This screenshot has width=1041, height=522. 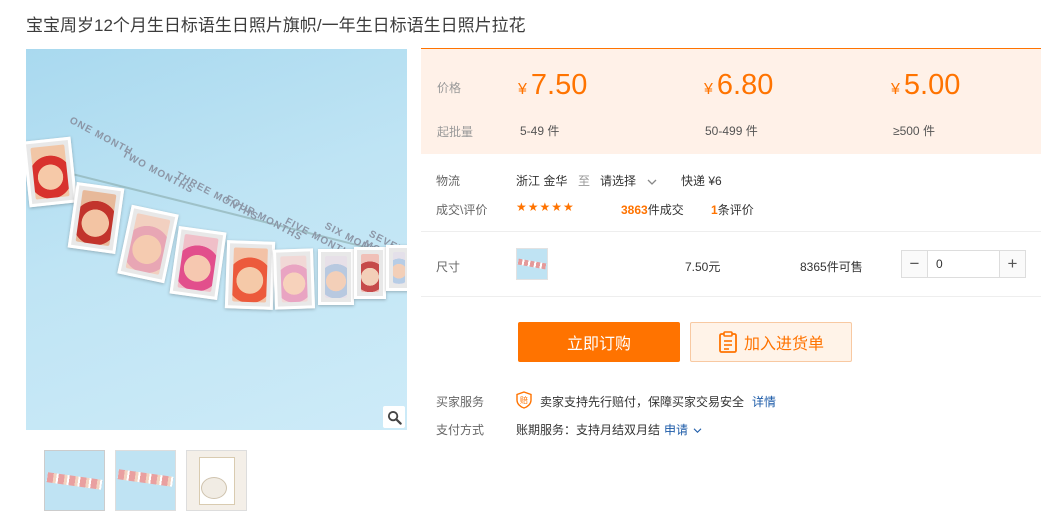 I want to click on shield-icon: 赔, so click(x=524, y=400).